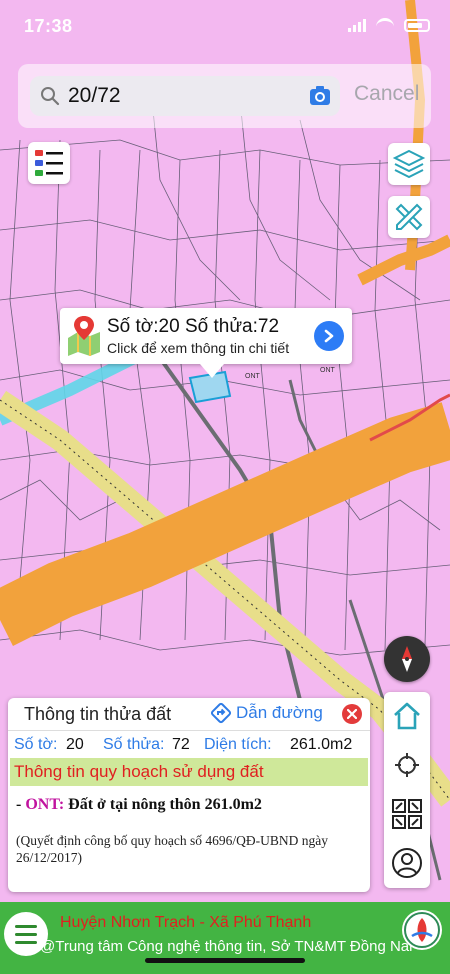 The image size is (450, 974). I want to click on wifi-icon, so click(385, 25).